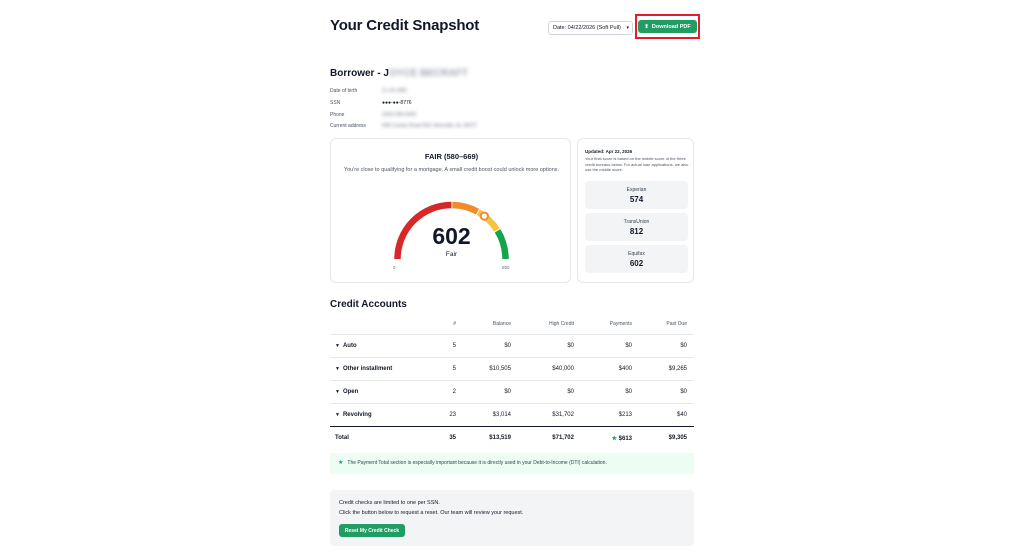 The image size is (1024, 560). Describe the element at coordinates (337, 115) in the screenshot. I see `info-label: Phone` at that location.